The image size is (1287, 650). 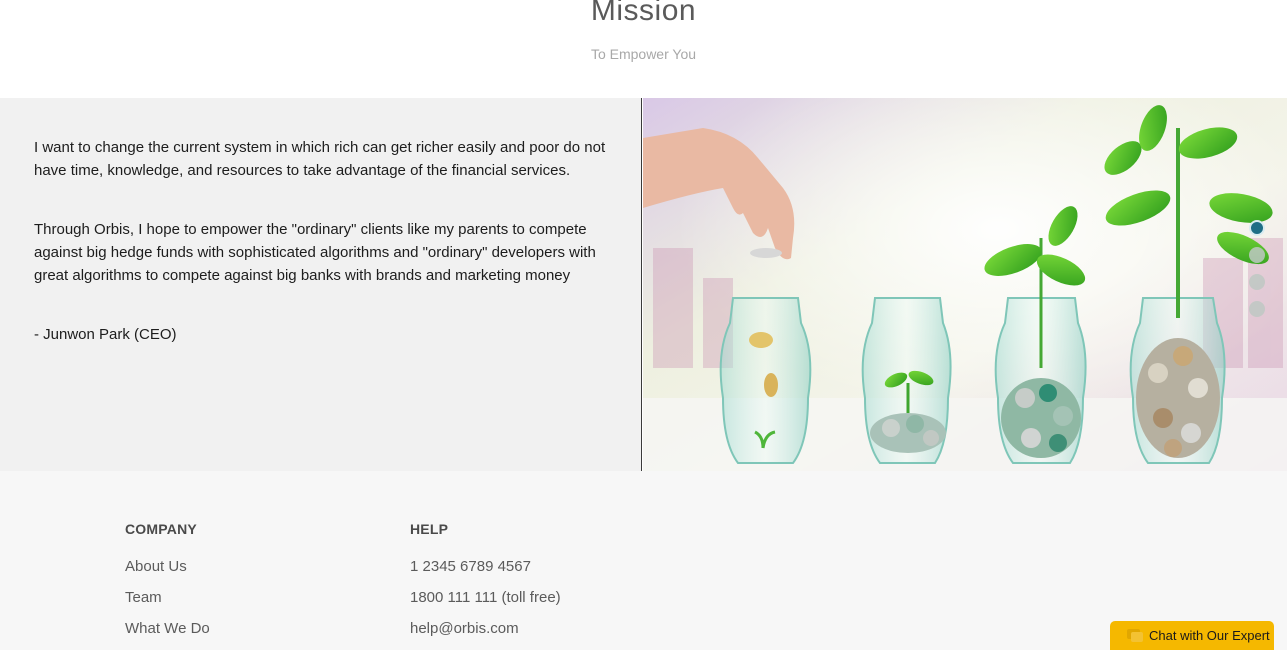 I want to click on footer-help-tollfree: 1800 111 111 (toll free), so click(x=485, y=597).